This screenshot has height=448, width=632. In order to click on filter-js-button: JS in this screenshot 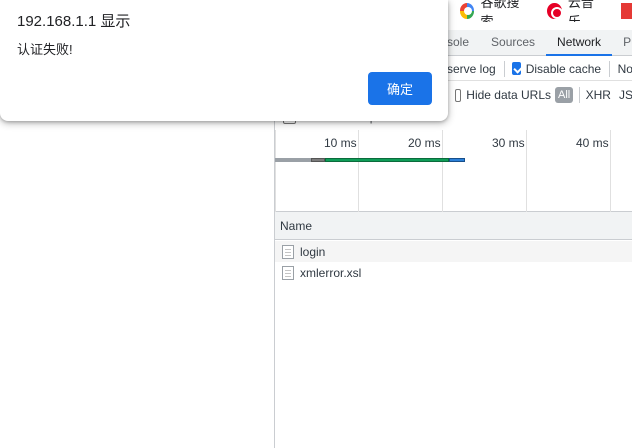, I will do `click(625, 95)`.